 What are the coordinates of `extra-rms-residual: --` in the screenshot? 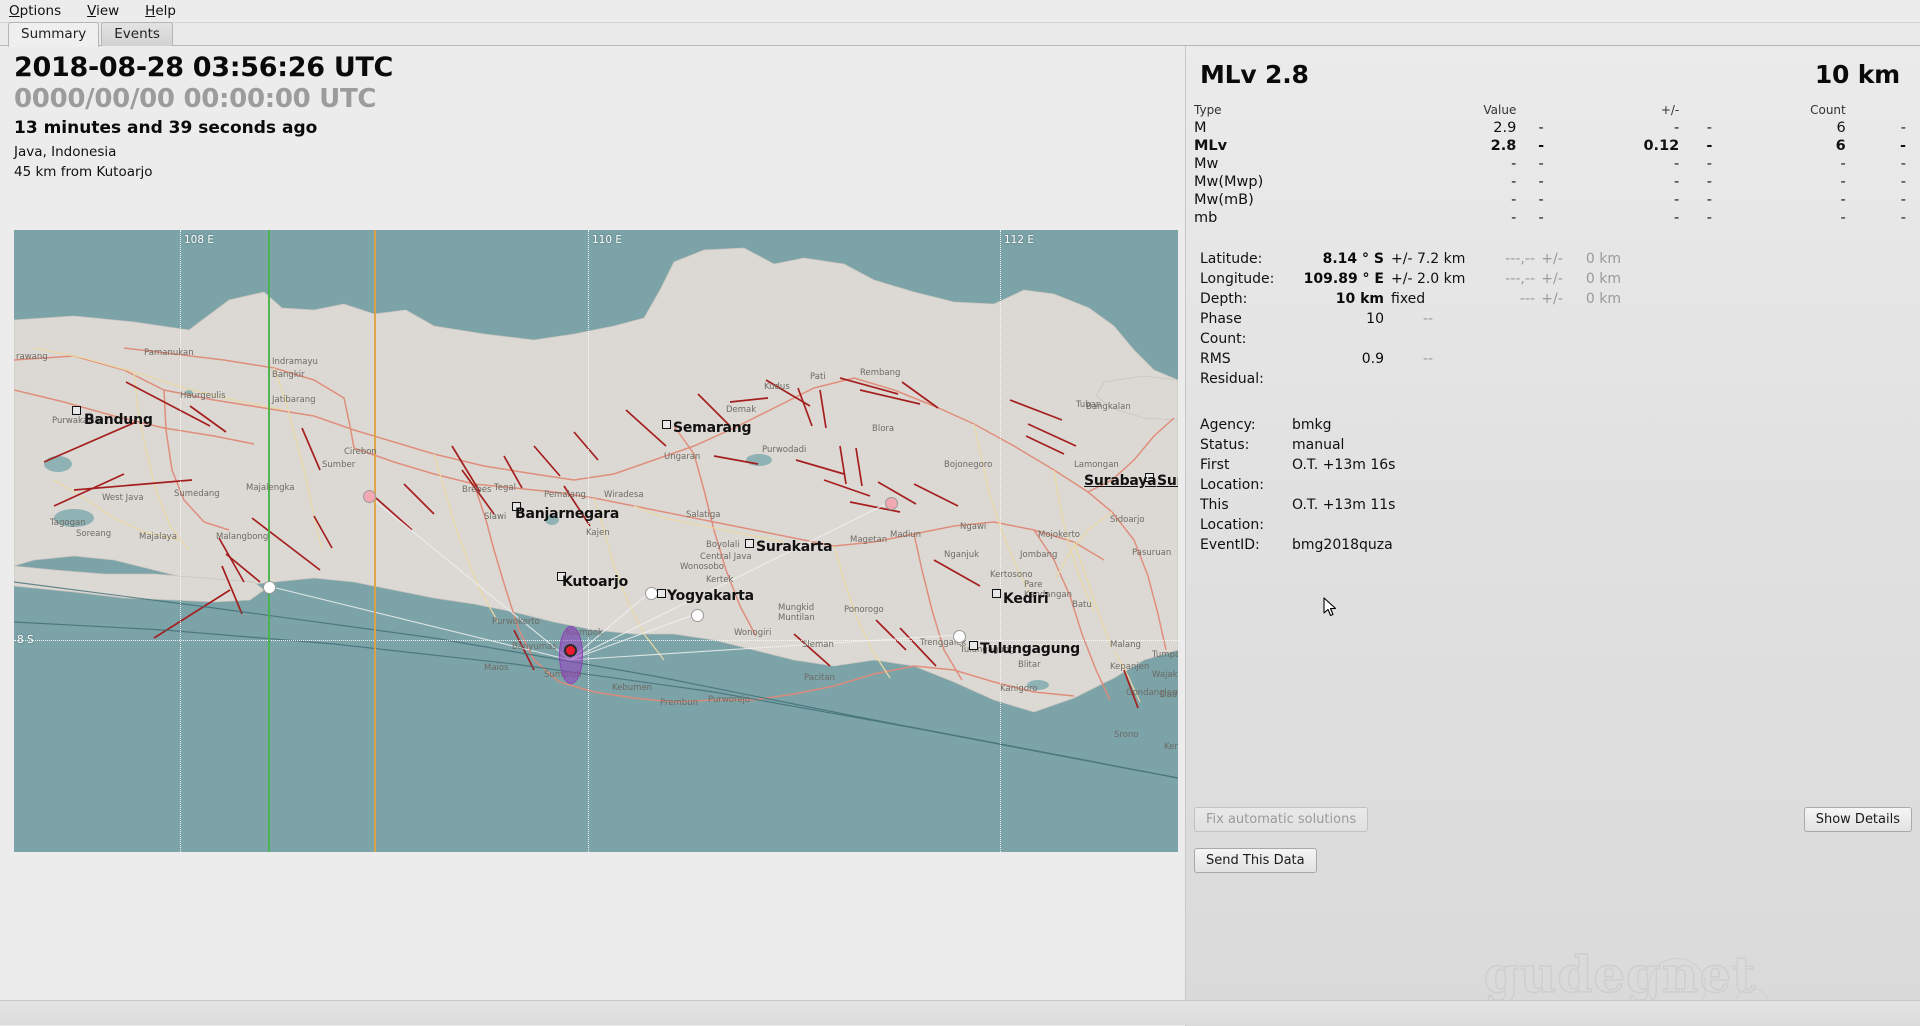 It's located at (1428, 359).